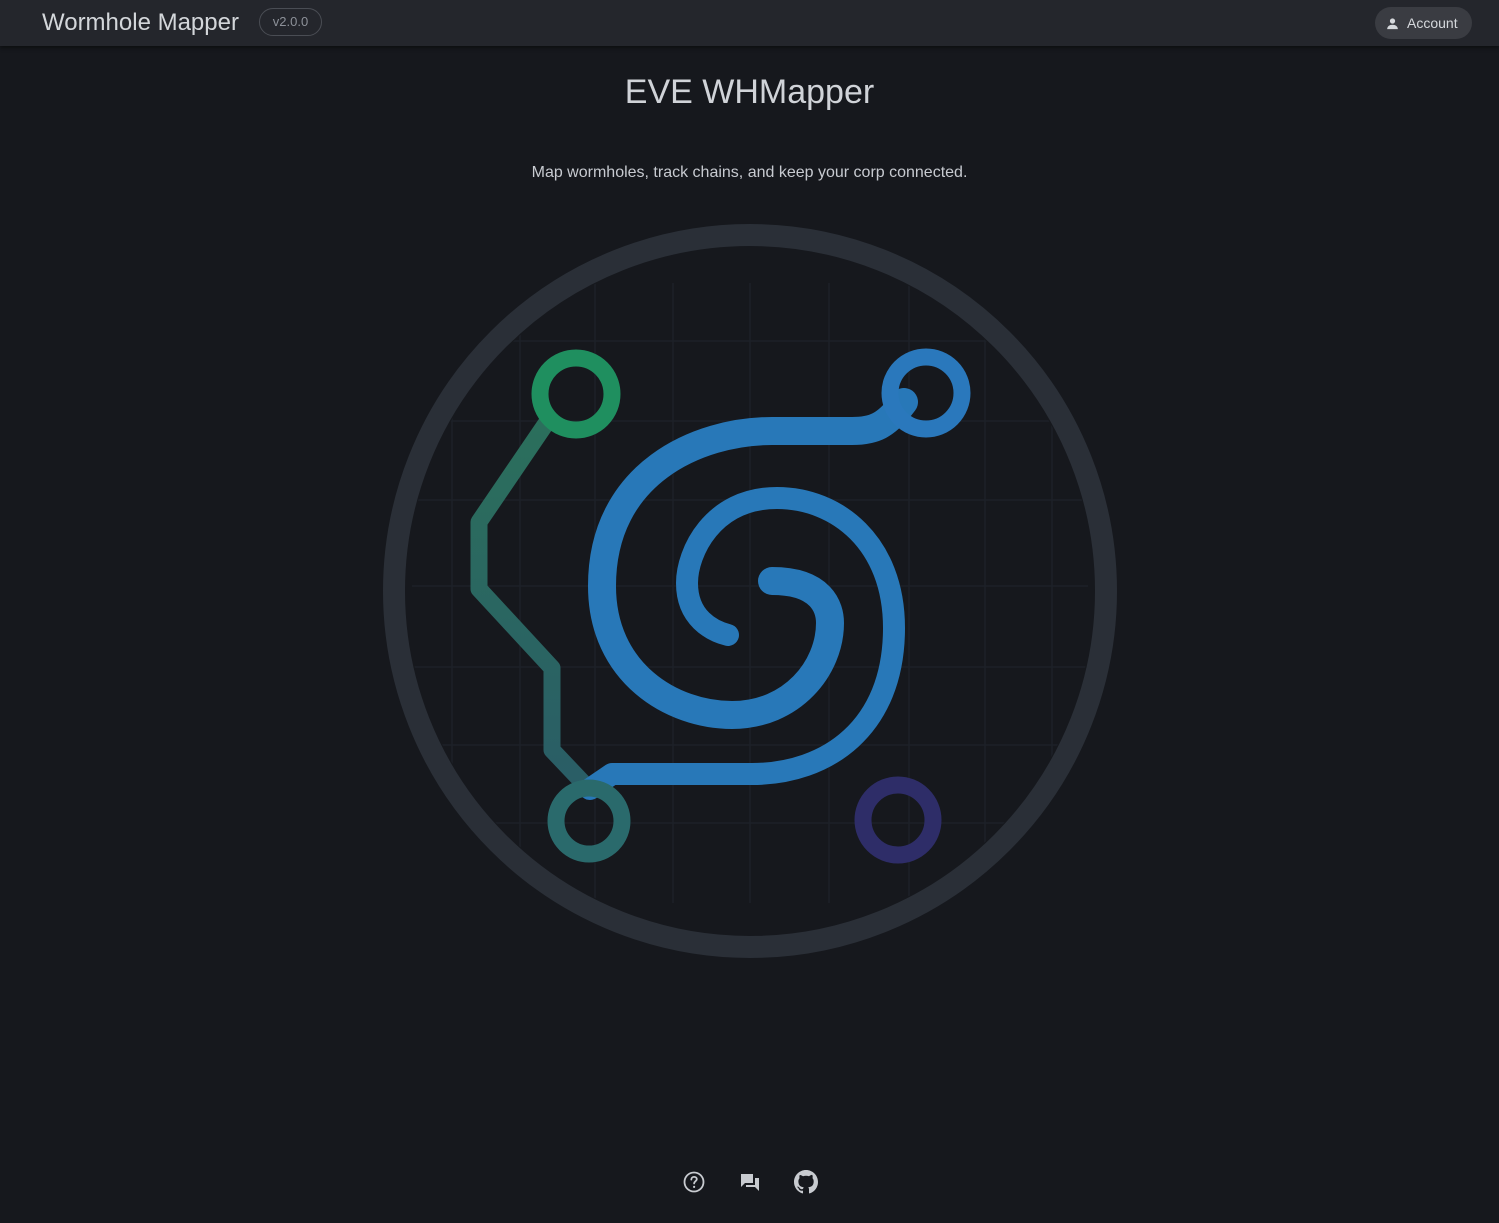 The height and width of the screenshot is (1223, 1499). Describe the element at coordinates (898, 820) in the screenshot. I see `node-purple` at that location.